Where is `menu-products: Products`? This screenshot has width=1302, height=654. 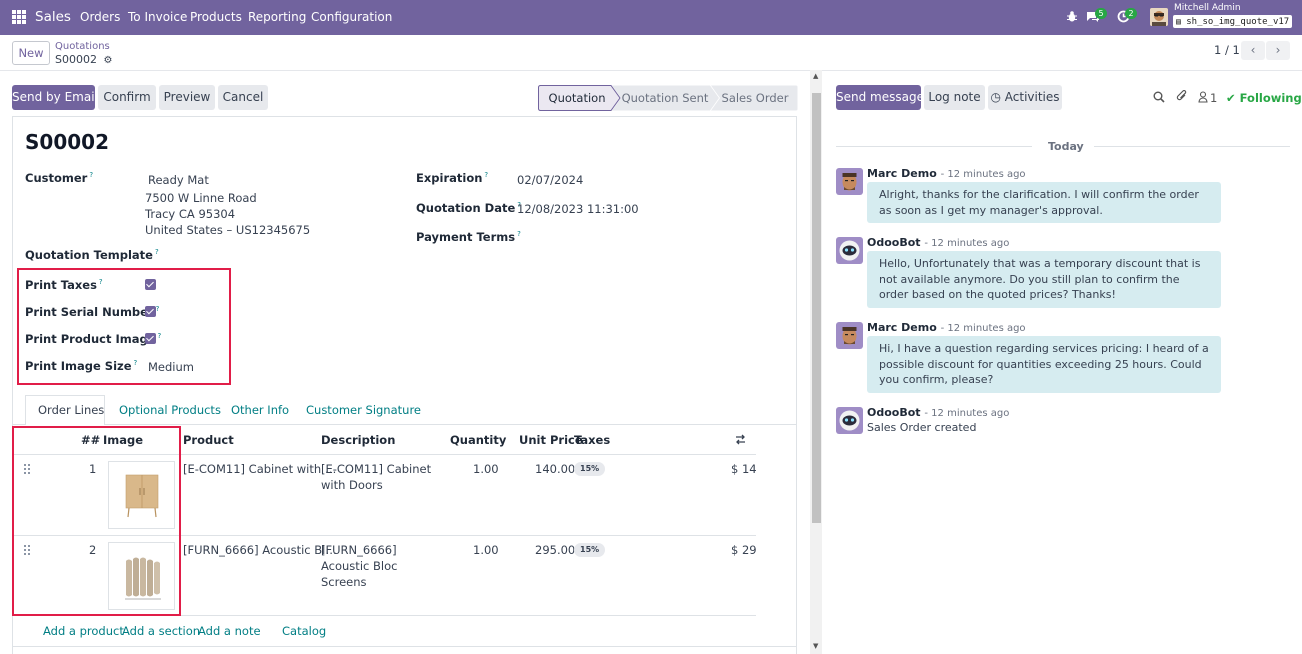
menu-products: Products is located at coordinates (216, 17).